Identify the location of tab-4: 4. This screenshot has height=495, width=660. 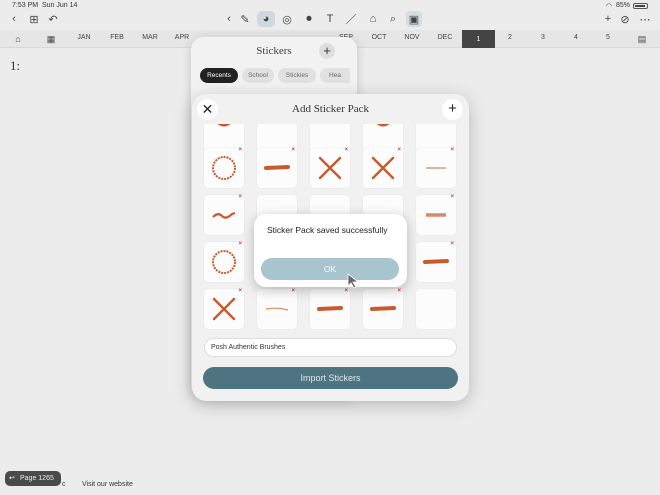
(576, 37).